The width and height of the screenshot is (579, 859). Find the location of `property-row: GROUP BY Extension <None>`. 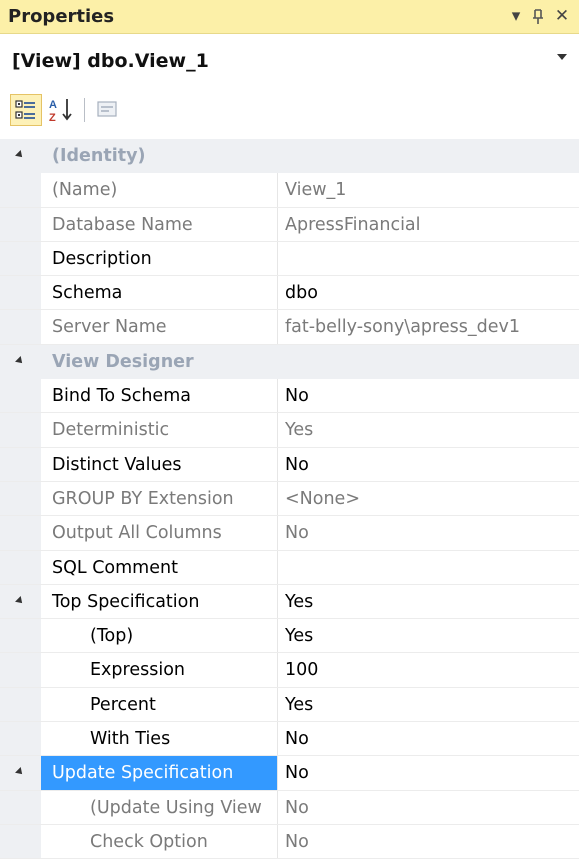

property-row: GROUP BY Extension <None> is located at coordinates (289, 499).